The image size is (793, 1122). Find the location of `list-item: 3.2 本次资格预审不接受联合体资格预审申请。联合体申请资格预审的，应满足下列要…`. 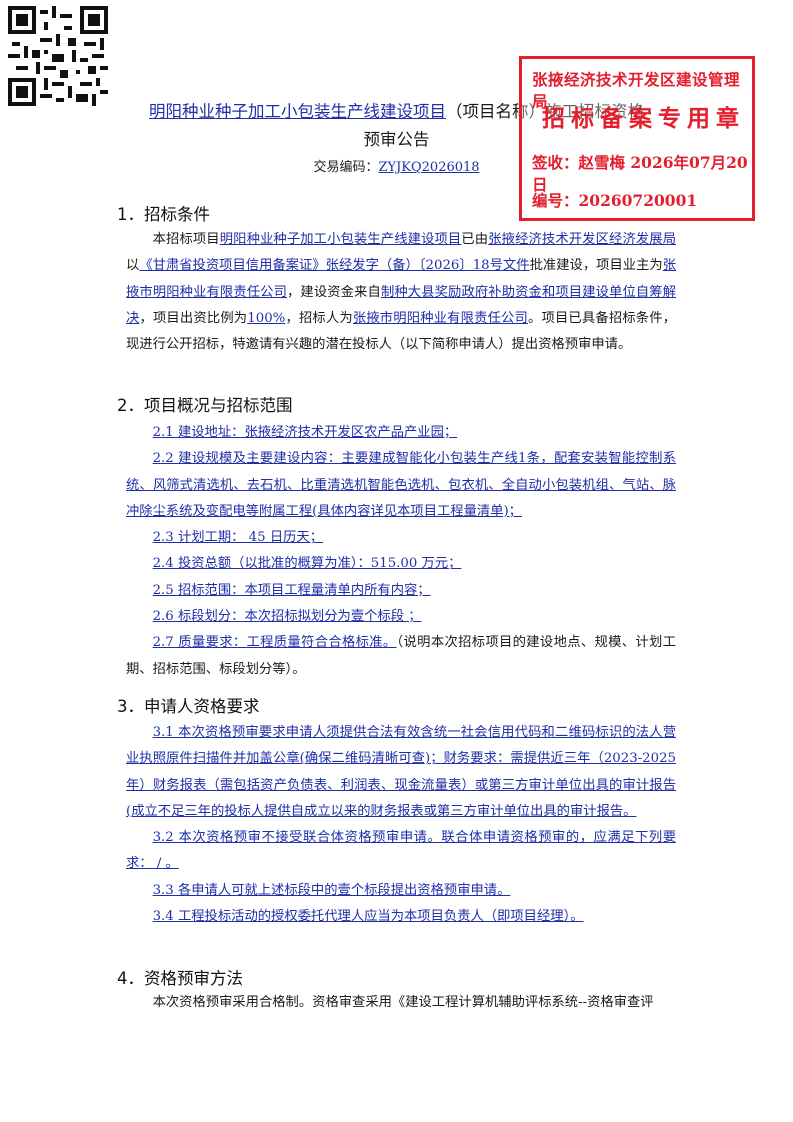

list-item: 3.2 本次资格预审不接受联合体资格预审申请。联合体申请资格预审的，应满足下列要… is located at coordinates (401, 851).